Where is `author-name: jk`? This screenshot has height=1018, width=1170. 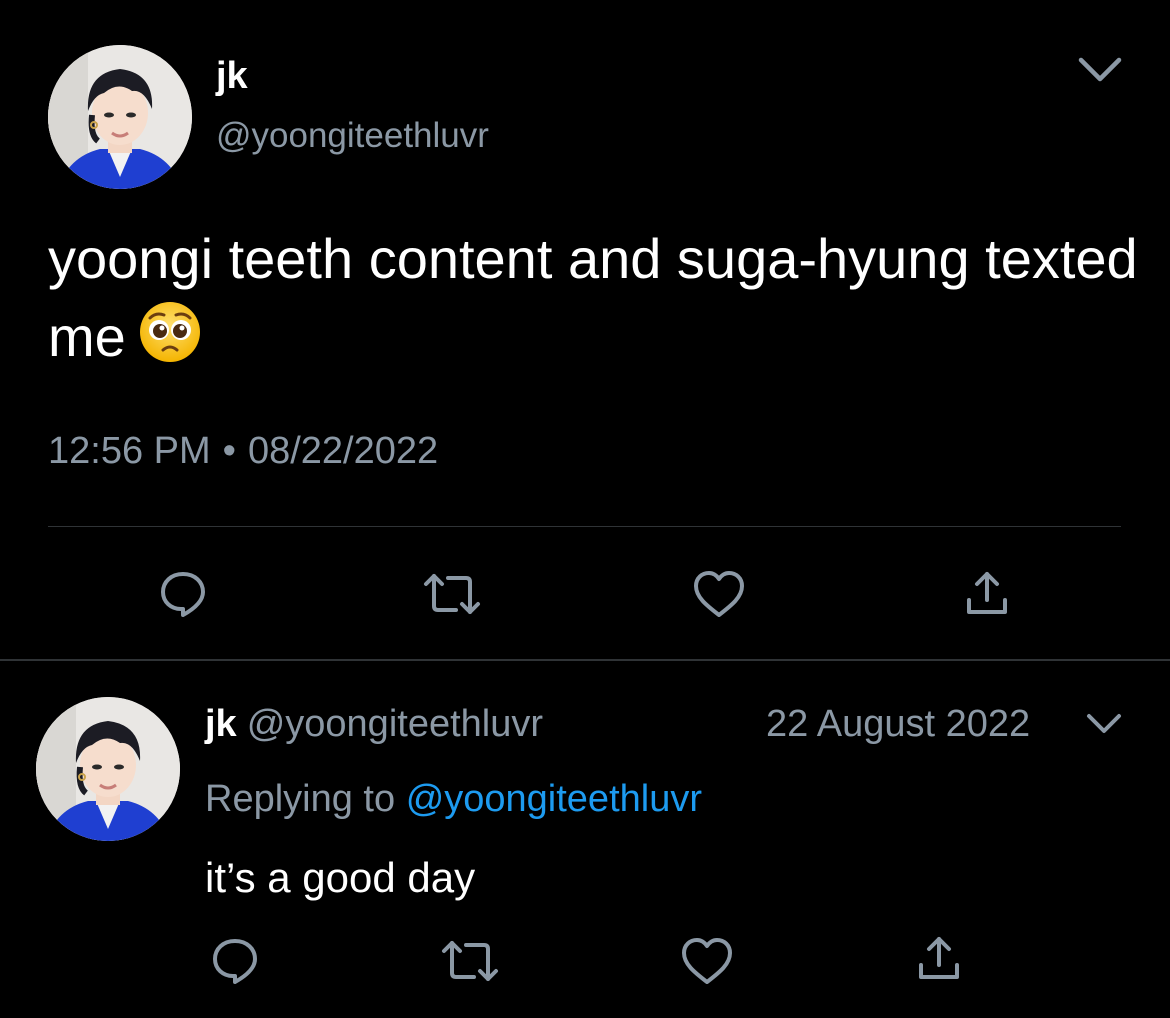 author-name: jk is located at coordinates (232, 76).